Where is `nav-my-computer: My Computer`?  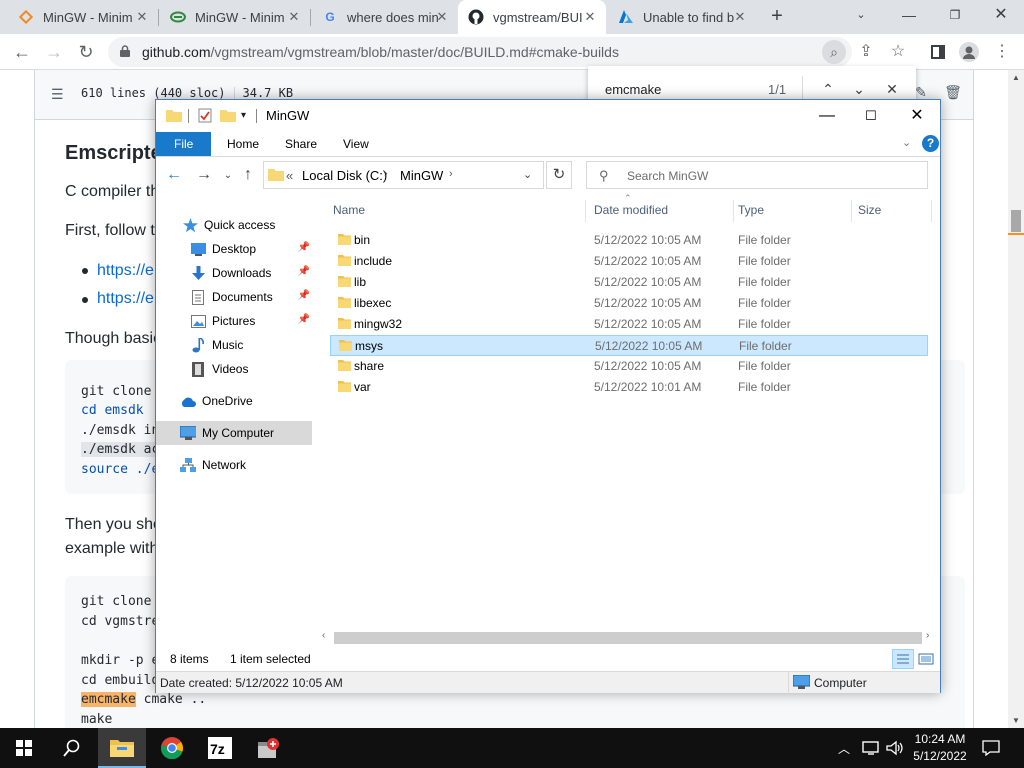 nav-my-computer: My Computer is located at coordinates (234, 433).